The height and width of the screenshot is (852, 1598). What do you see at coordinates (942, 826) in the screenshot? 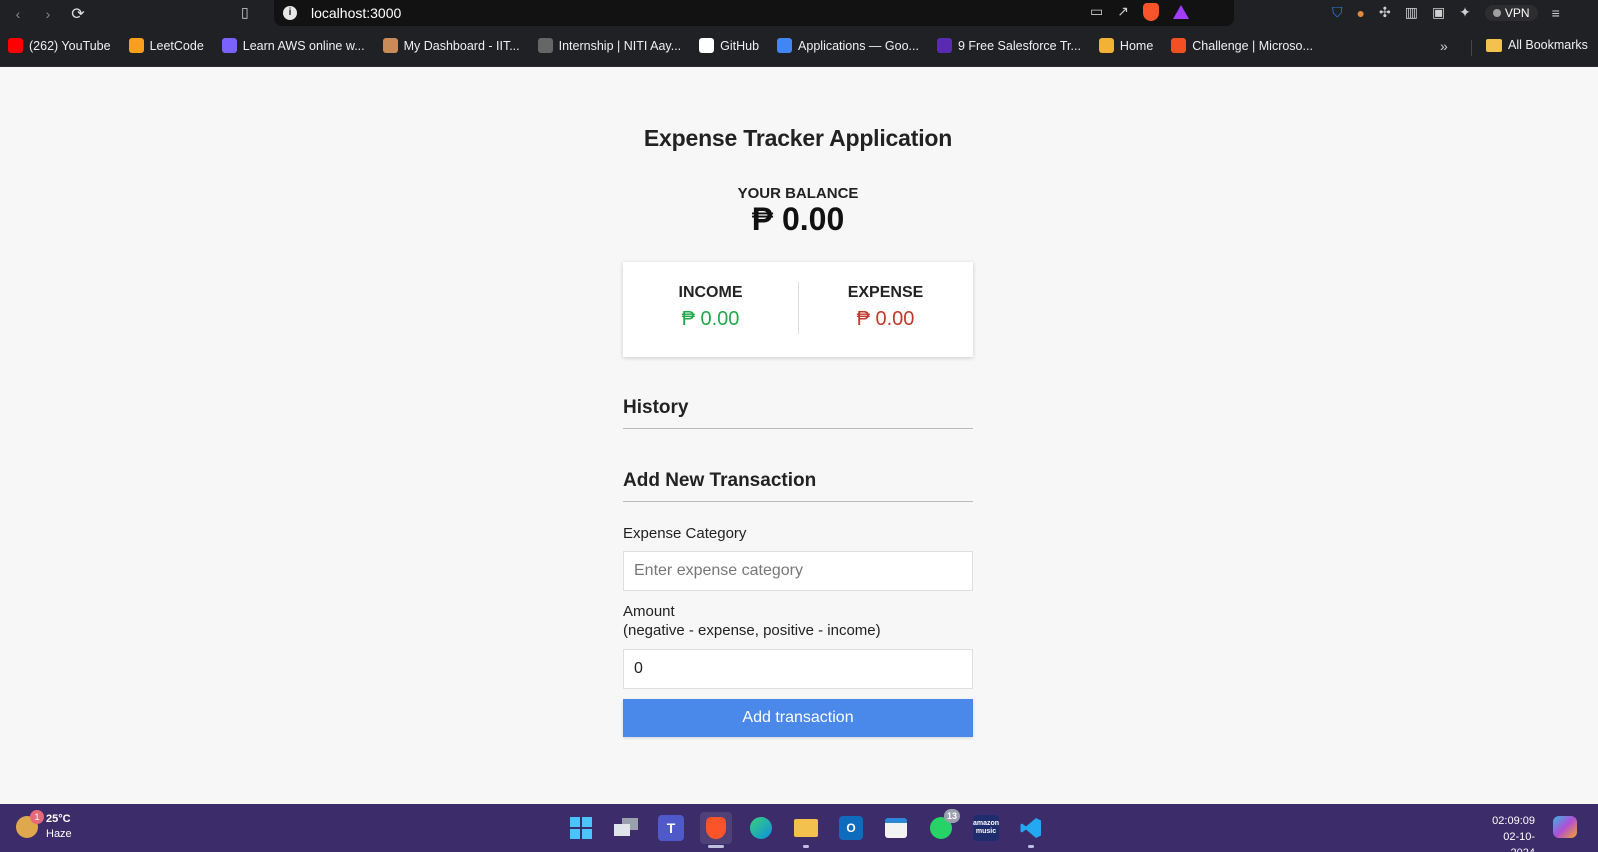
I see `whatsapp-icon: 13` at bounding box center [942, 826].